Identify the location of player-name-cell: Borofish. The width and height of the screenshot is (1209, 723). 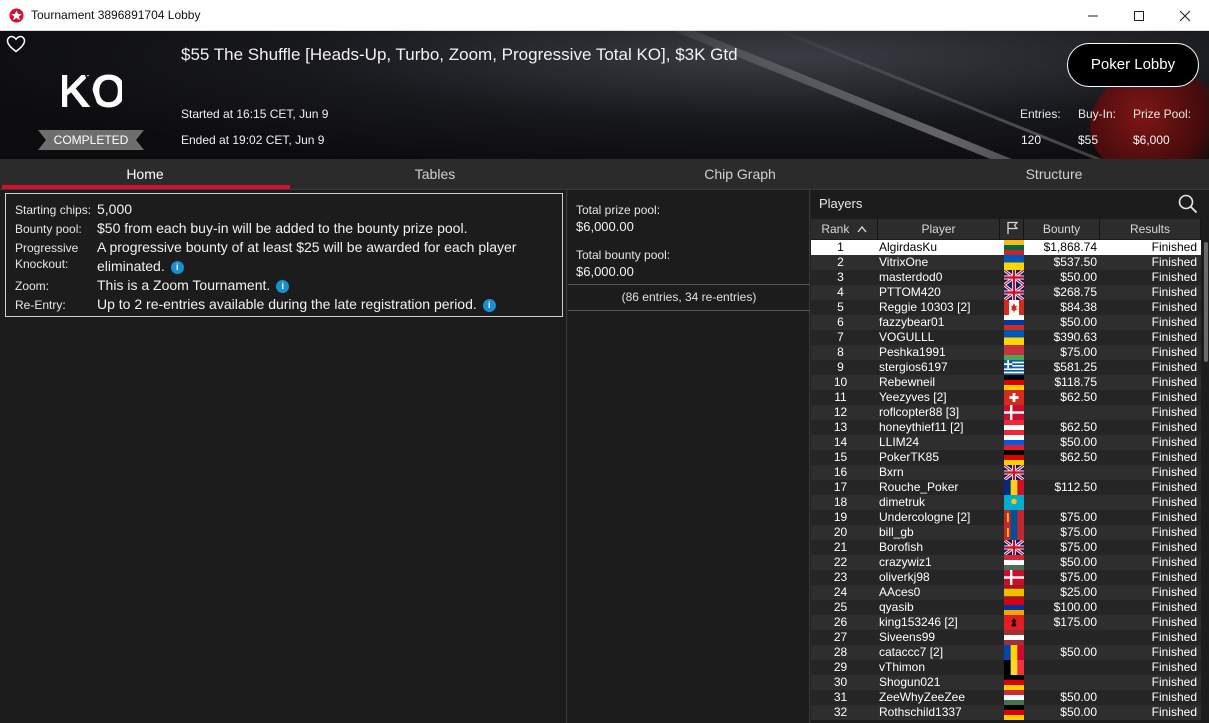
(901, 547).